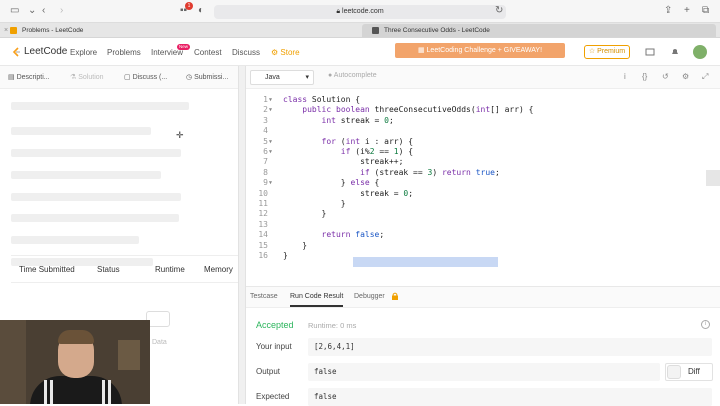  What do you see at coordinates (352, 75) in the screenshot?
I see `autocomplete-toggle: ● Autocomplete` at bounding box center [352, 75].